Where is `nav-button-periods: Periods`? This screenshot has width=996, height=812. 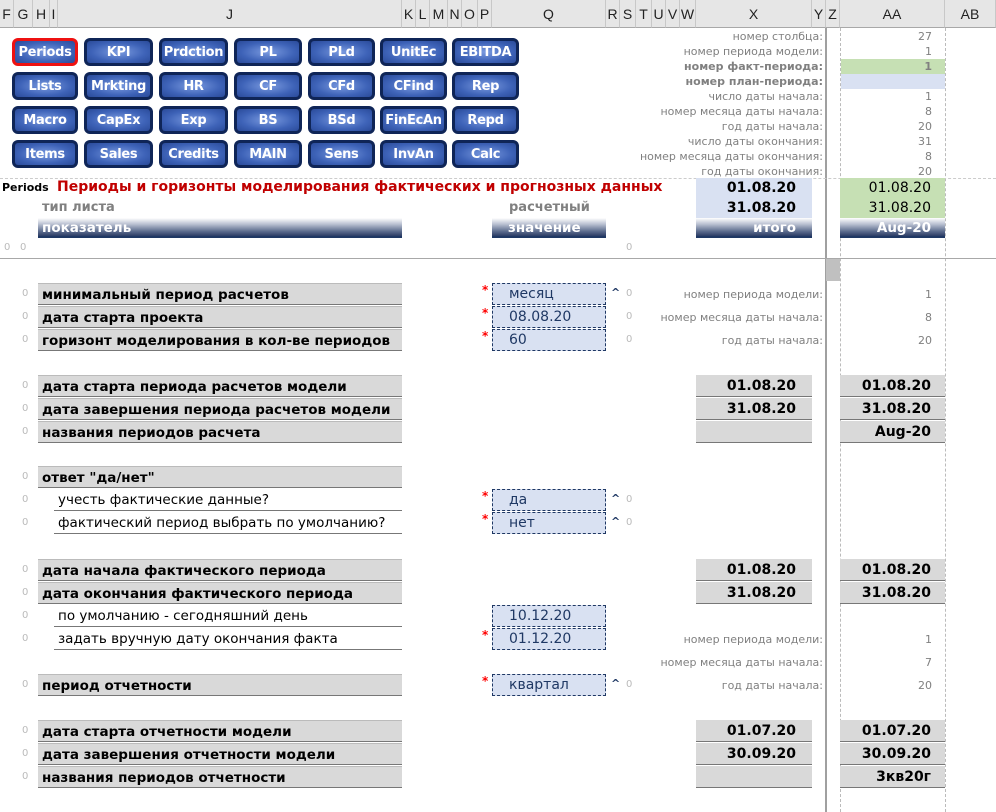 nav-button-periods: Periods is located at coordinates (45, 52).